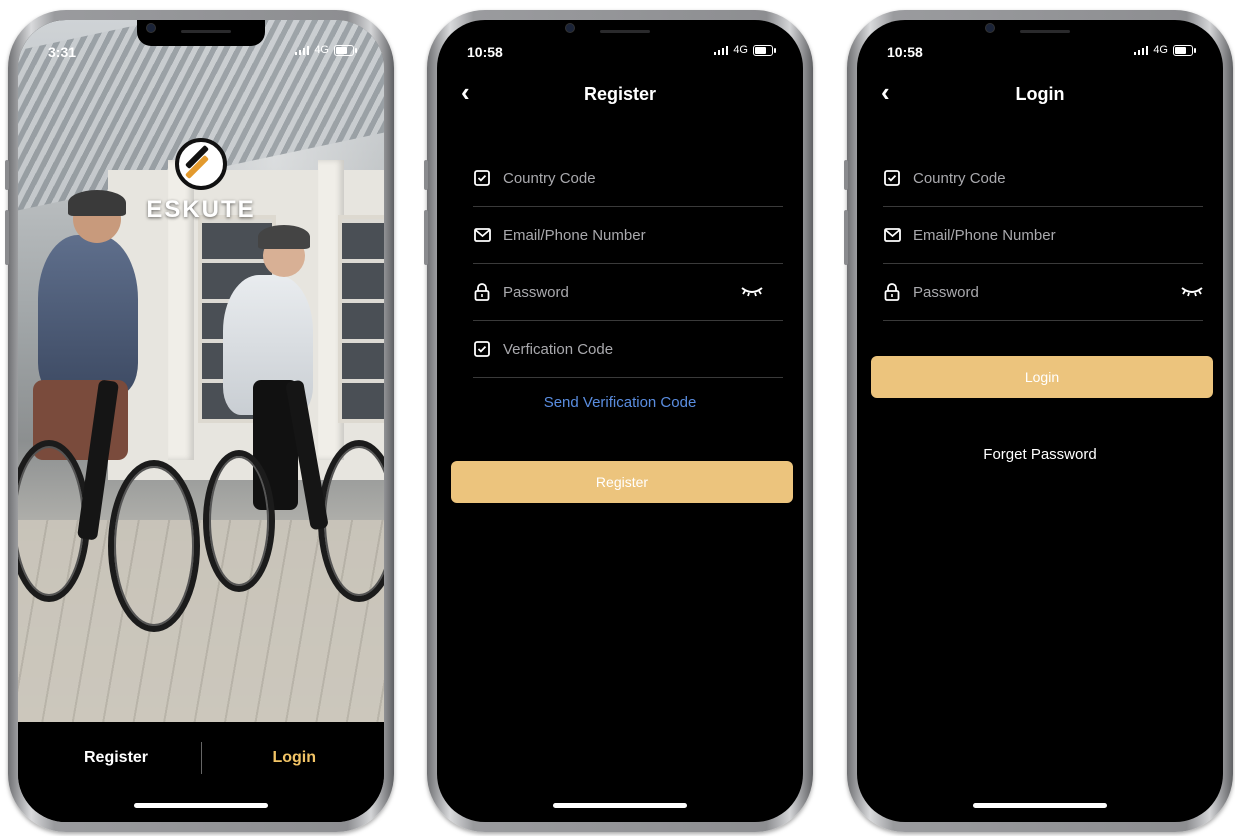 The width and height of the screenshot is (1235, 836). Describe the element at coordinates (1040, 454) in the screenshot. I see `forget-password-link: Forget Password` at that location.